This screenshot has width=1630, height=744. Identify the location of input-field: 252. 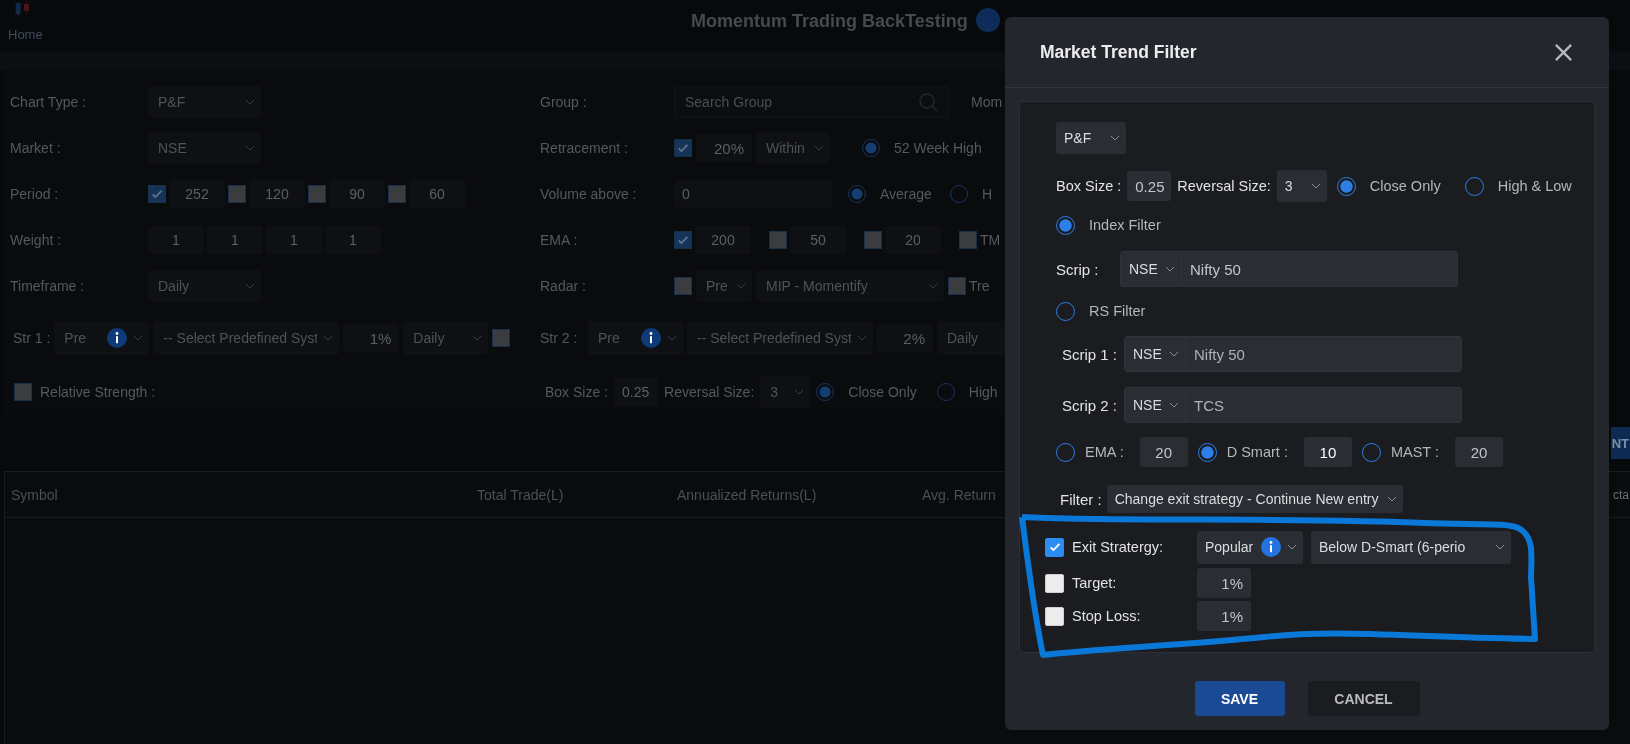
(197, 194).